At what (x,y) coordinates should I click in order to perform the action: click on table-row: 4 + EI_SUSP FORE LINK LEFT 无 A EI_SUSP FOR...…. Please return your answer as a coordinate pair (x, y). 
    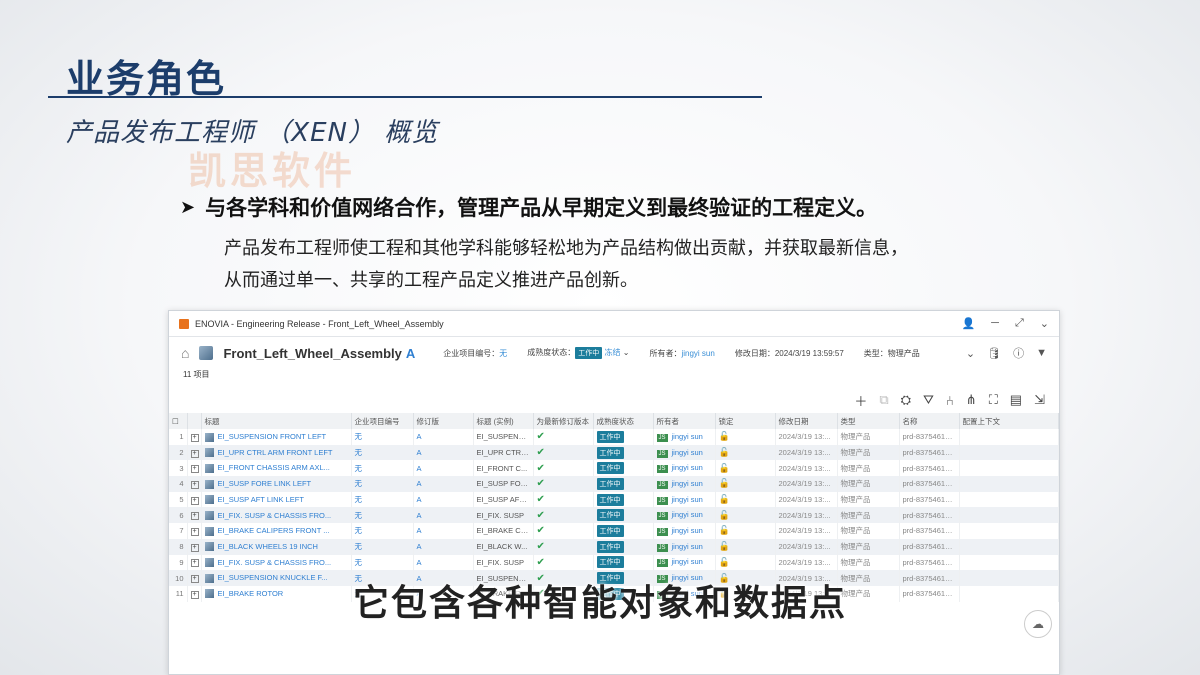
    Looking at the image, I should click on (614, 484).